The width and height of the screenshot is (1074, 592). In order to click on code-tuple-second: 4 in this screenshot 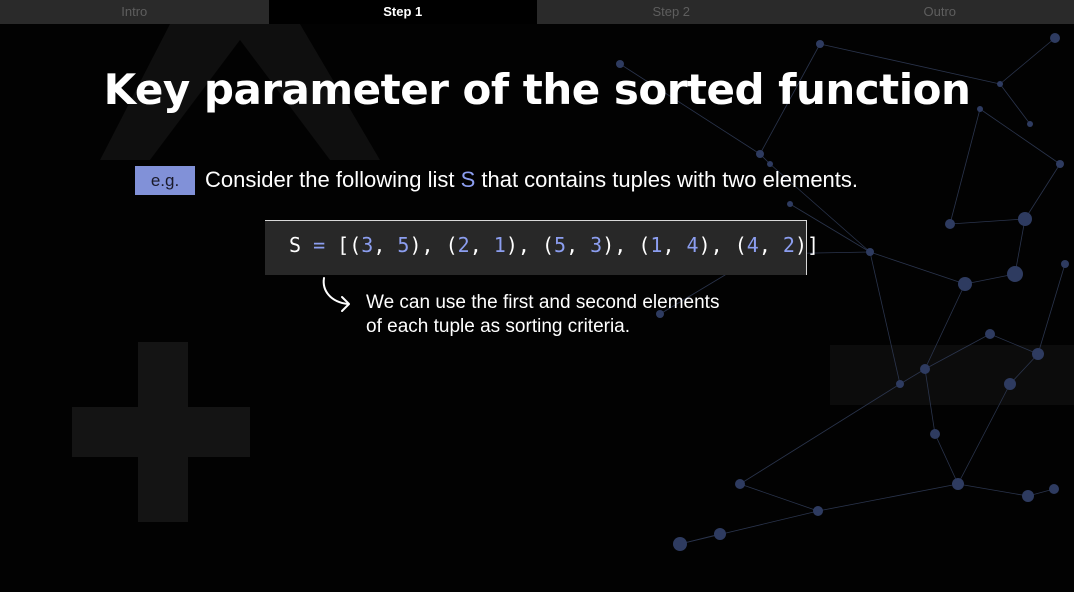, I will do `click(692, 245)`.